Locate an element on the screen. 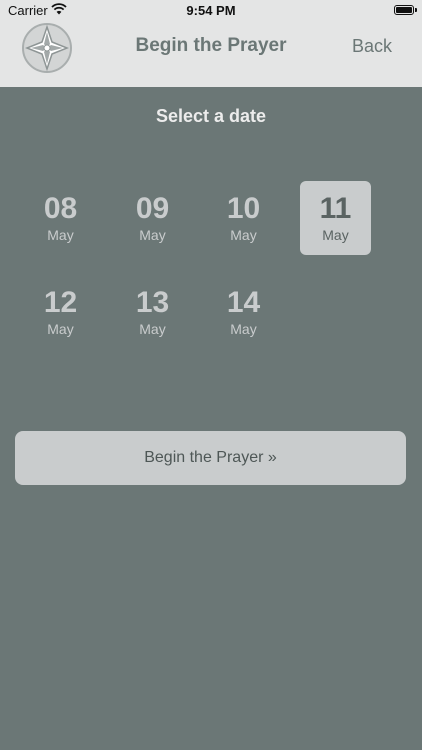  date-option: 10 May is located at coordinates (243, 218).